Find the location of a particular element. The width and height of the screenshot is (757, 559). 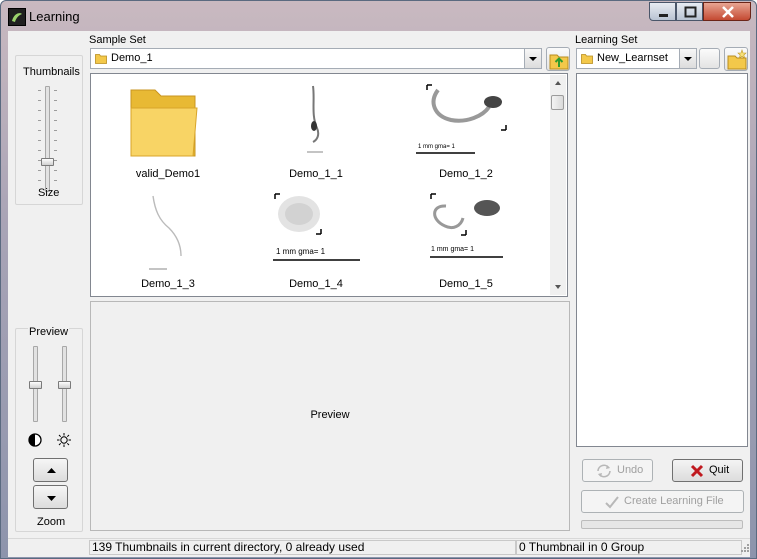

contrast-slider-thumb is located at coordinates (35, 385).